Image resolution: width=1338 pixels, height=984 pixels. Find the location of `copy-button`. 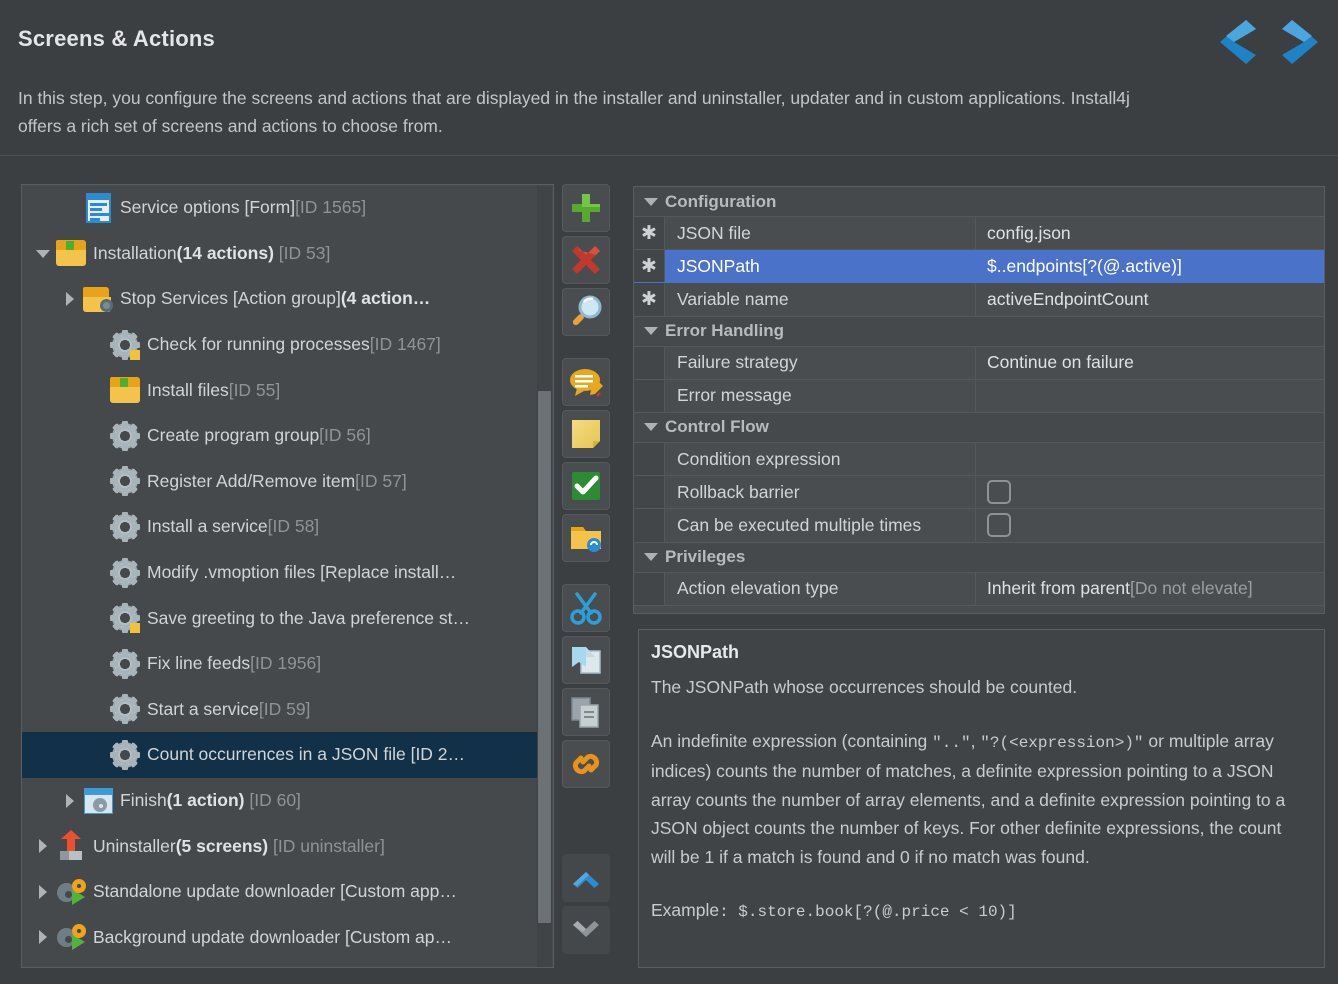

copy-button is located at coordinates (586, 712).